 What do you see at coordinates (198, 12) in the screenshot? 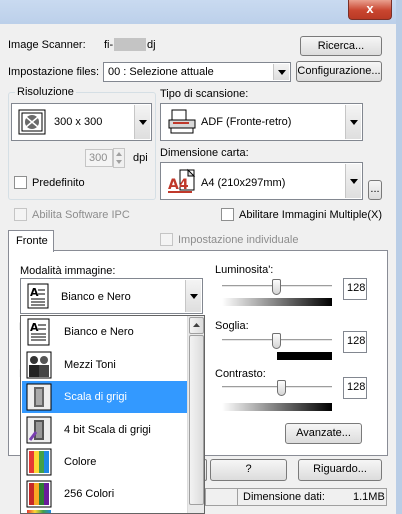
I see `title-bar` at bounding box center [198, 12].